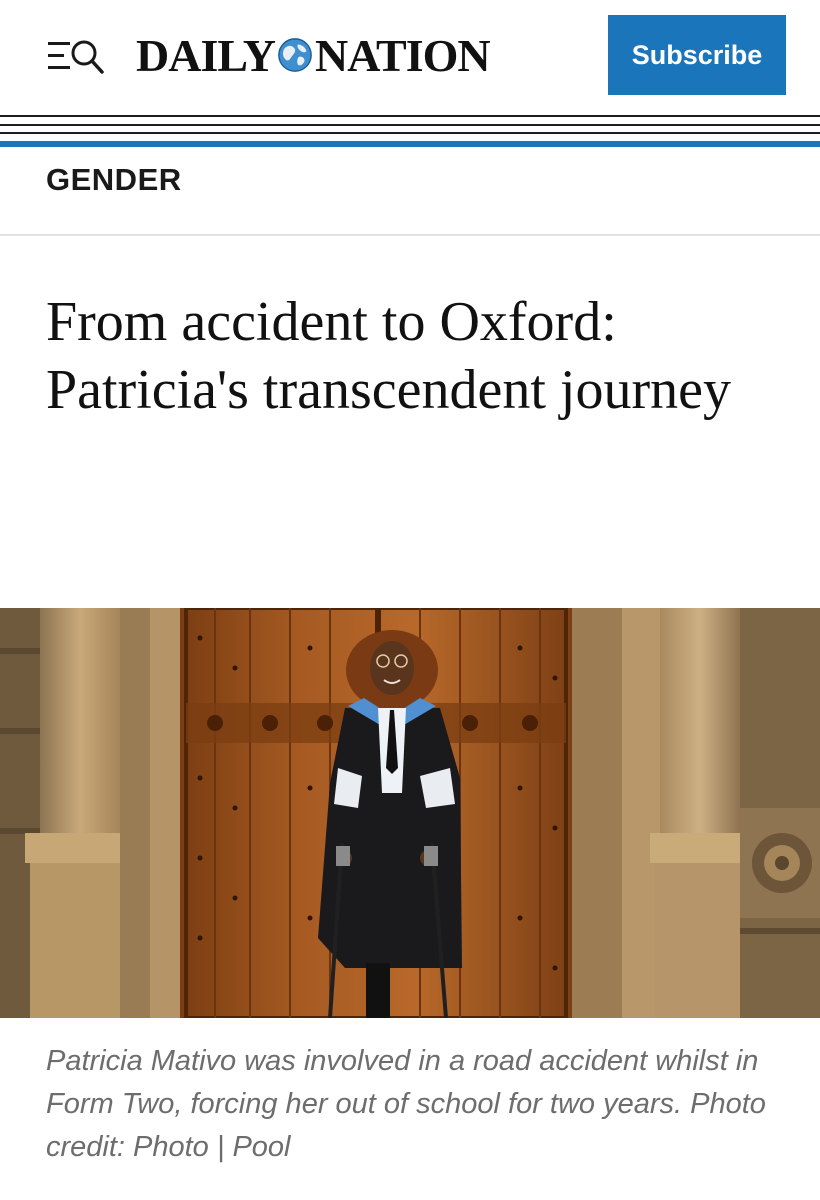 The height and width of the screenshot is (1200, 820). Describe the element at coordinates (114, 180) in the screenshot. I see `section-link-gender: GENDER` at that location.